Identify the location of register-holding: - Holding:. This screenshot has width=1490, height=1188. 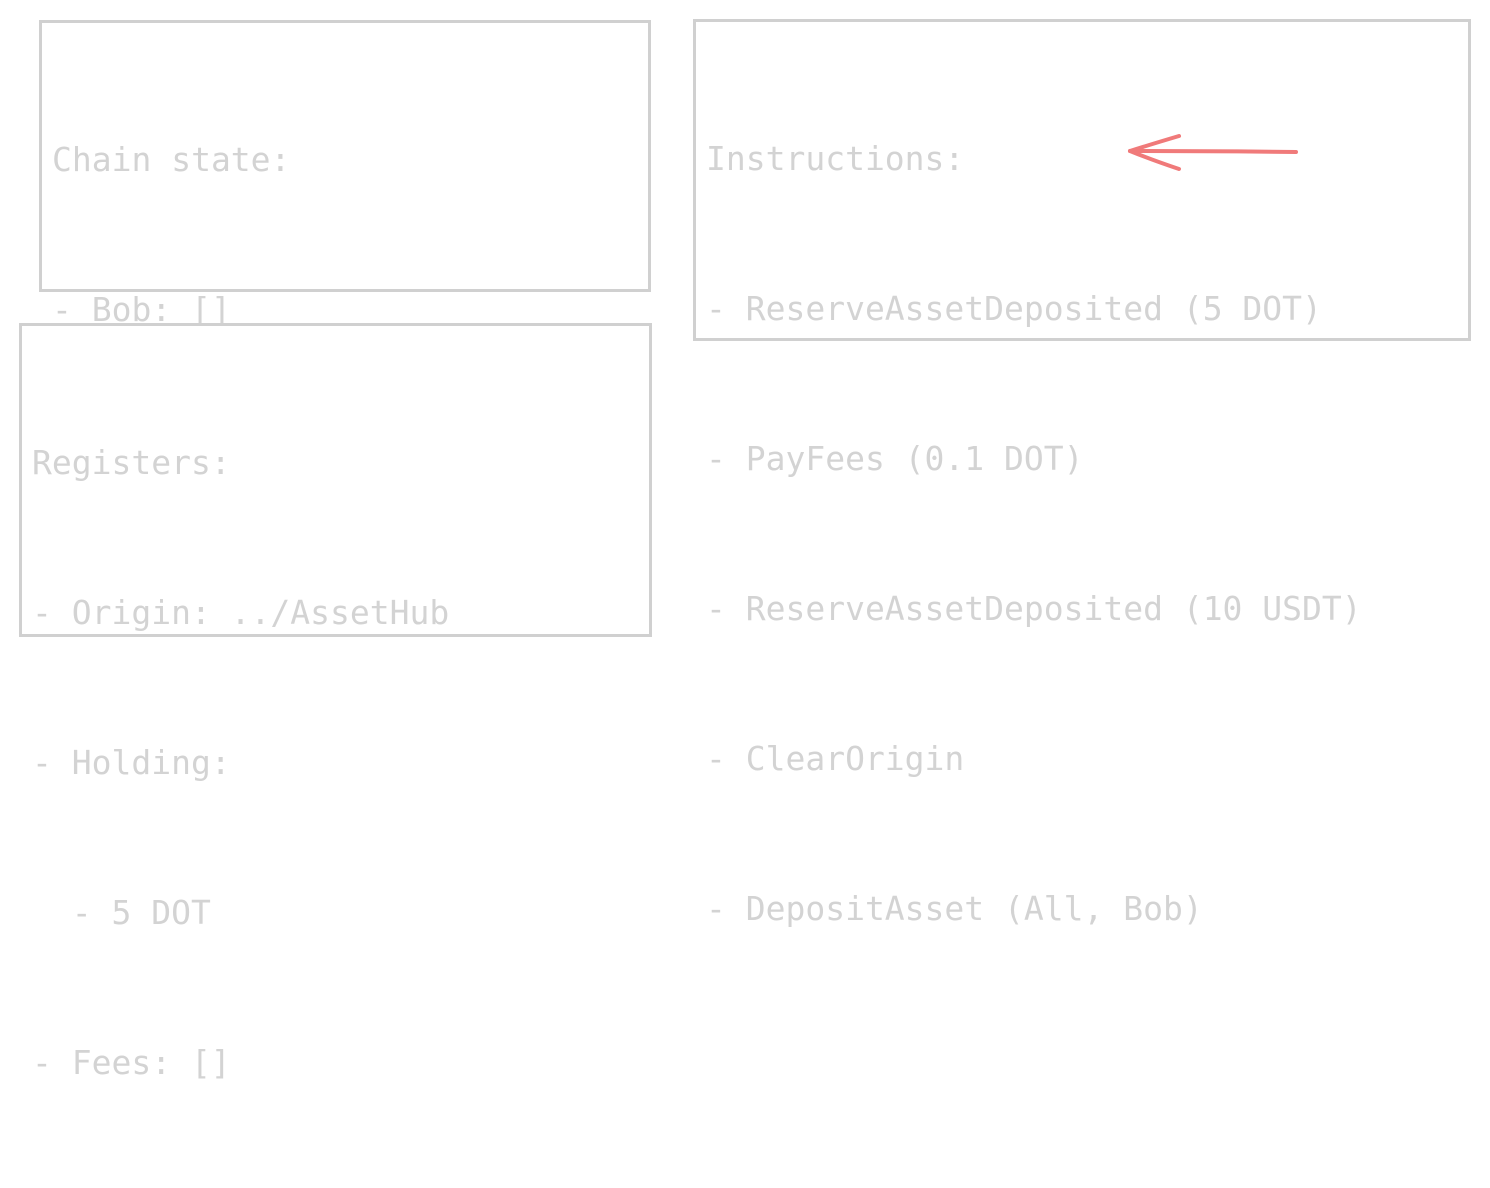
(131, 762).